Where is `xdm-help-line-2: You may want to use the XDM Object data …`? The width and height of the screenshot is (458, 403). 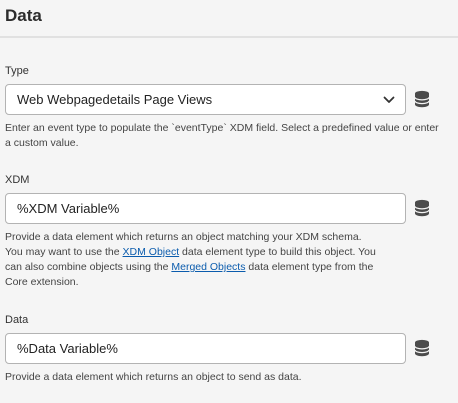
xdm-help-line-2: You may want to use the XDM Object data … is located at coordinates (190, 252).